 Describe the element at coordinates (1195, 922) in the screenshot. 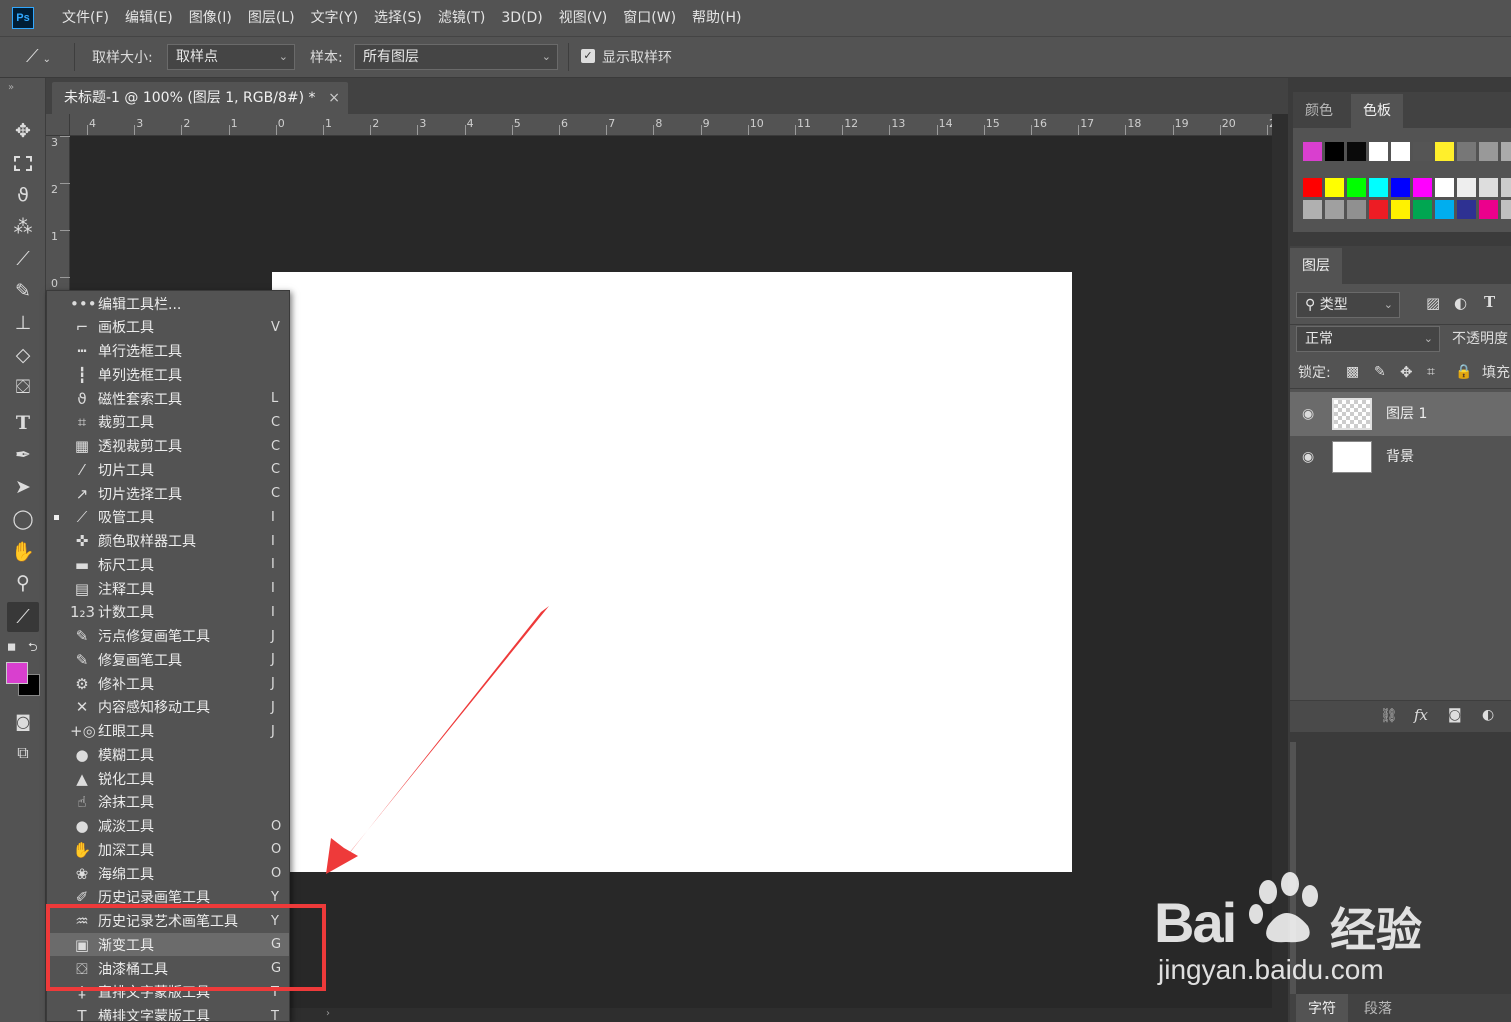

I see `watermark-brand: Bai` at that location.